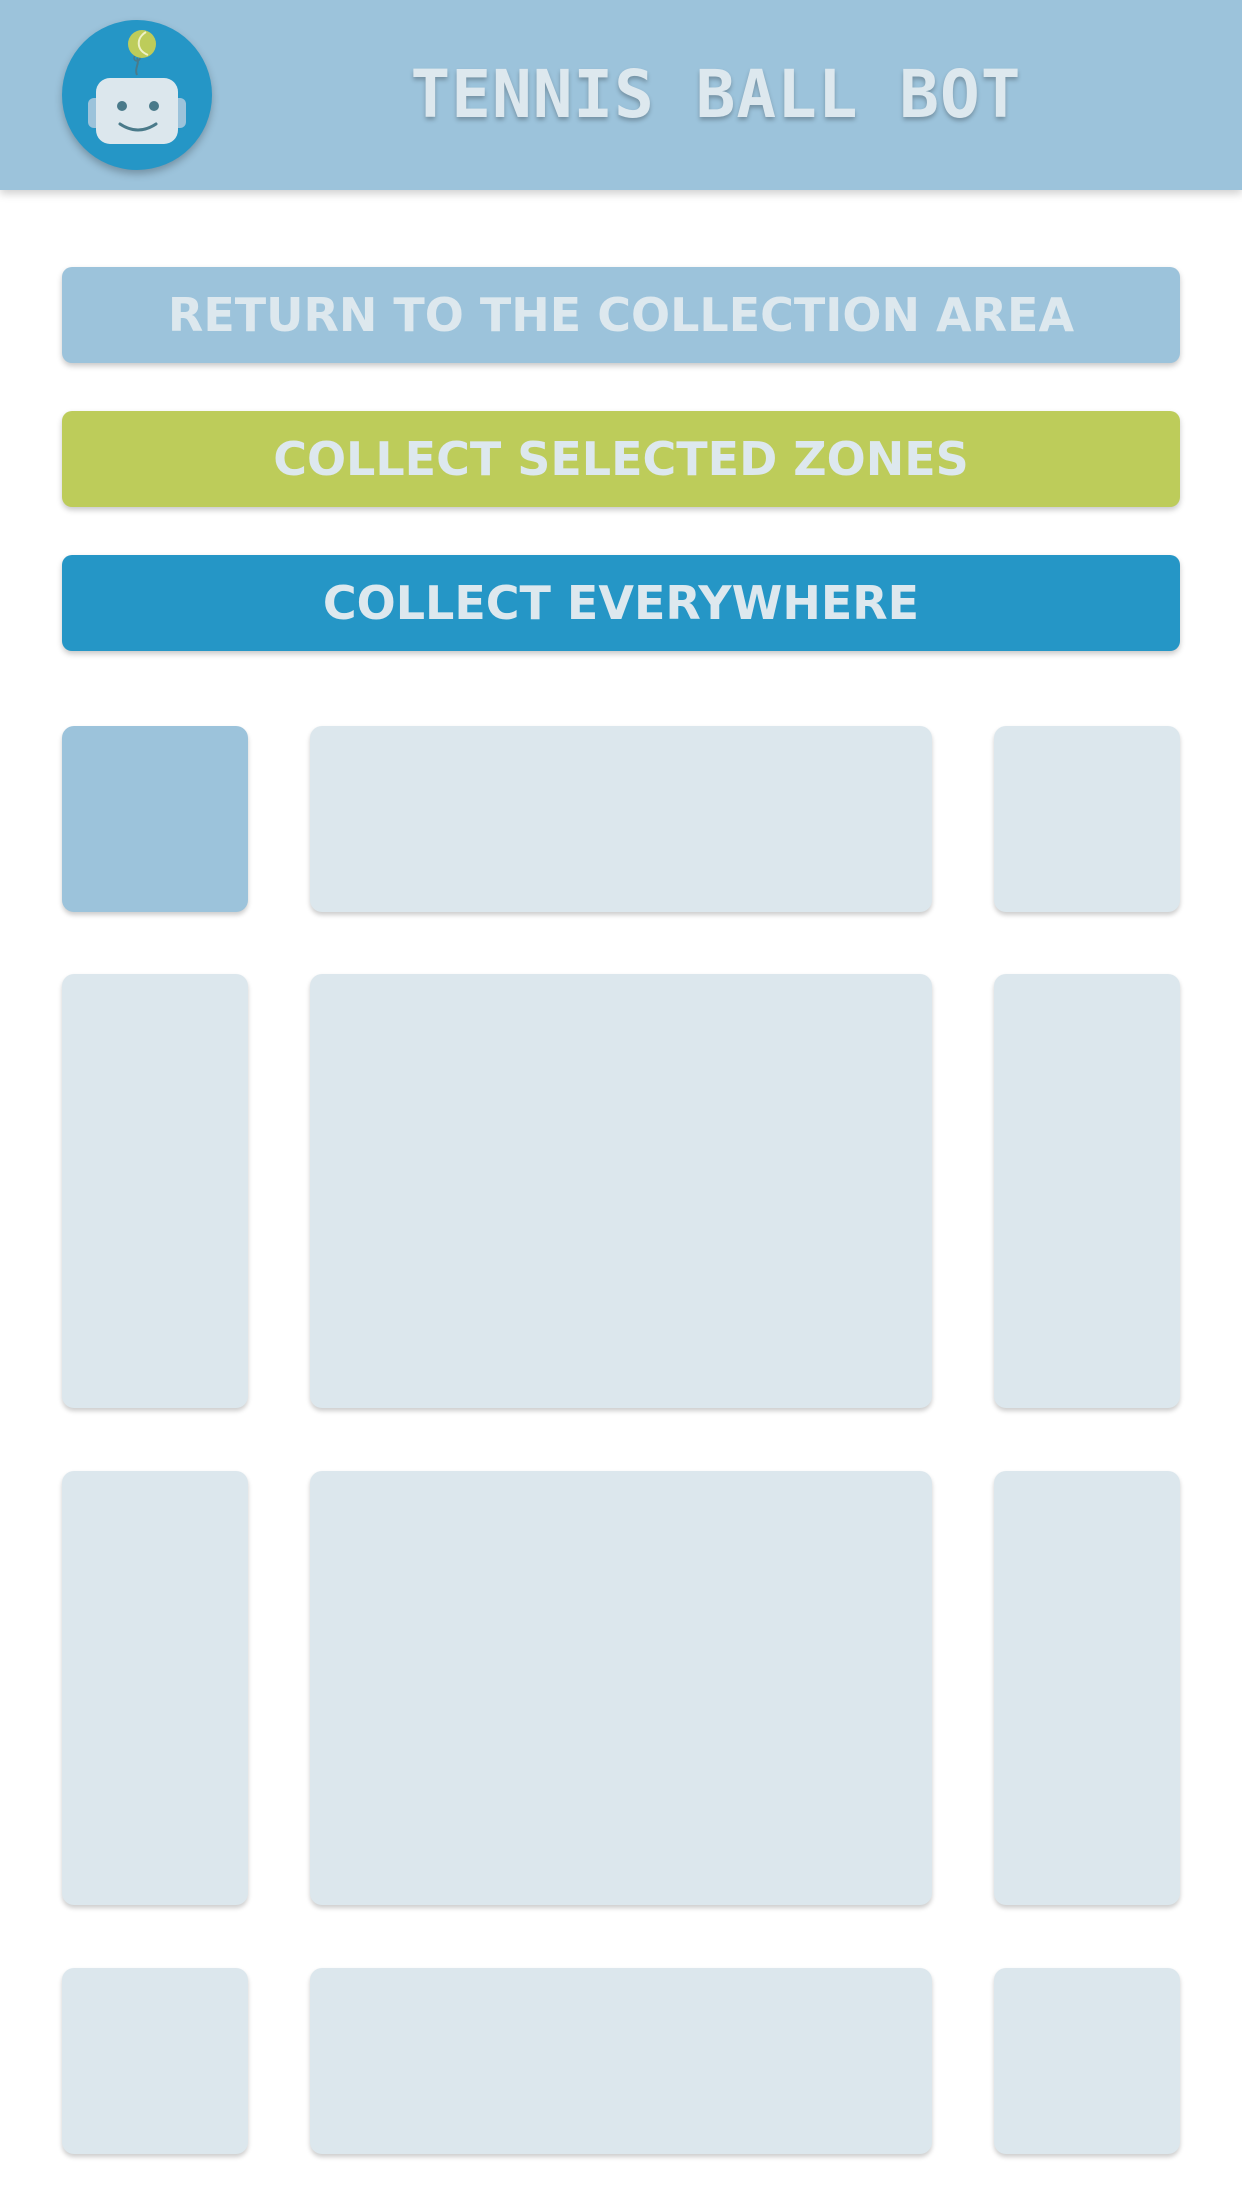 The width and height of the screenshot is (1242, 2208). Describe the element at coordinates (137, 95) in the screenshot. I see `robot-icon` at that location.